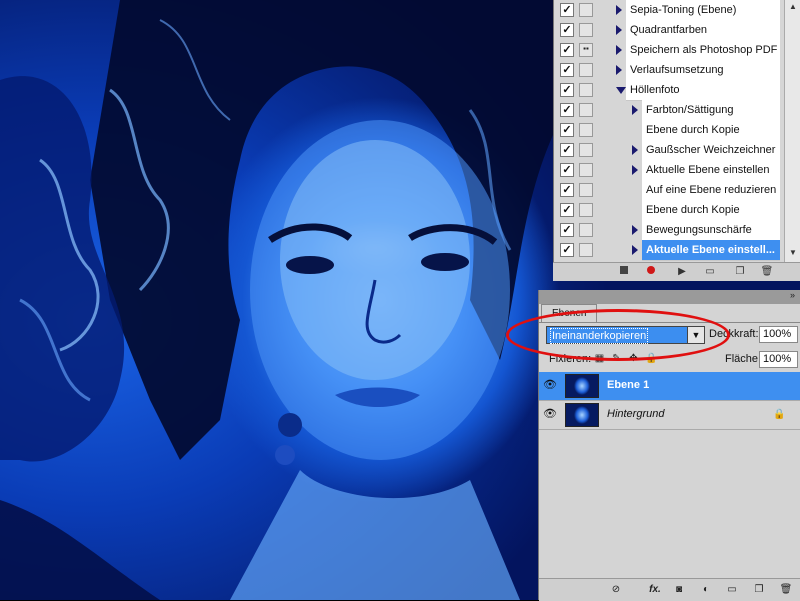 The image size is (800, 601). Describe the element at coordinates (655, 590) in the screenshot. I see `fx-icon: fx.` at that location.